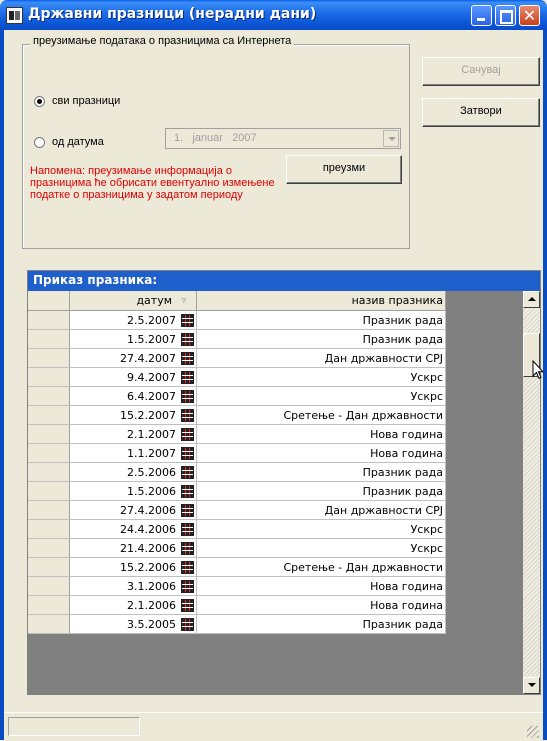 Image resolution: width=547 pixels, height=741 pixels. I want to click on table-row: 2.5.2006 Празник рада, so click(275, 472).